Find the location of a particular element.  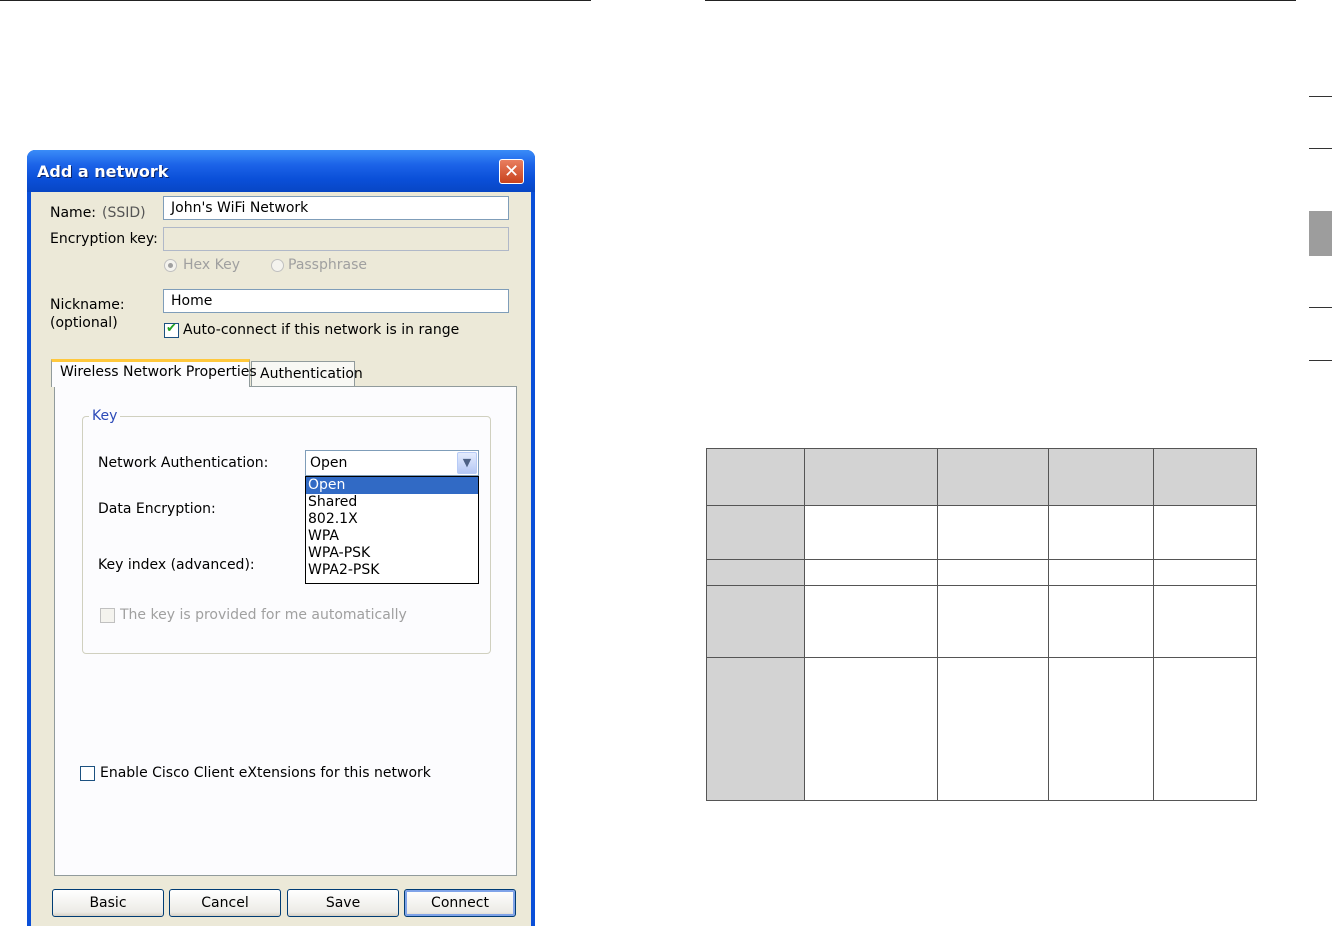

hex-key-label: Hex Key is located at coordinates (212, 265).